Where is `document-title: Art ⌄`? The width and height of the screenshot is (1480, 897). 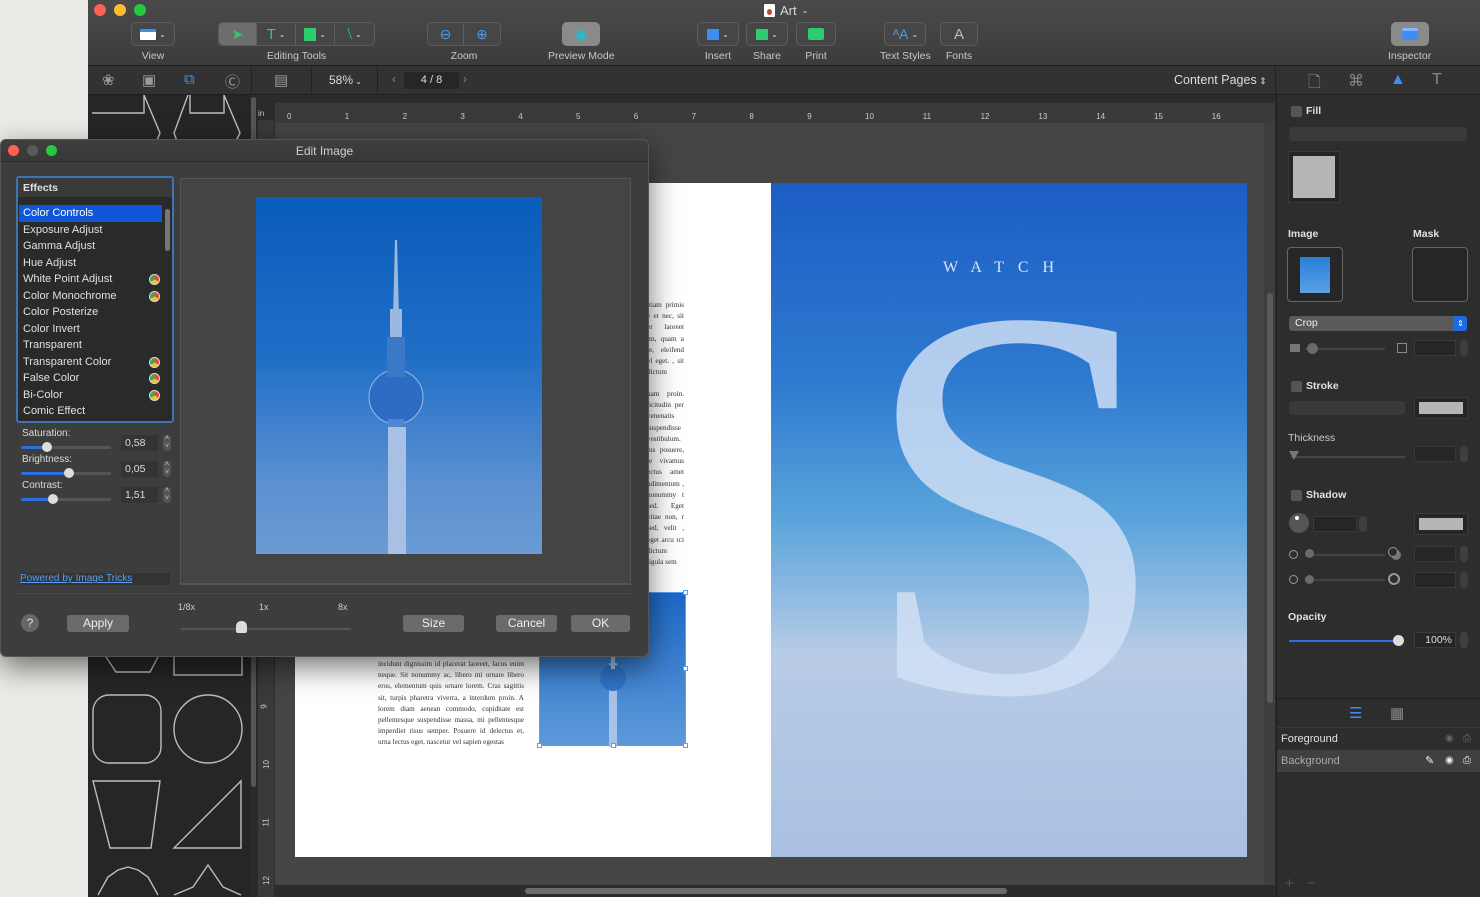
document-title: Art ⌄ is located at coordinates (786, 10).